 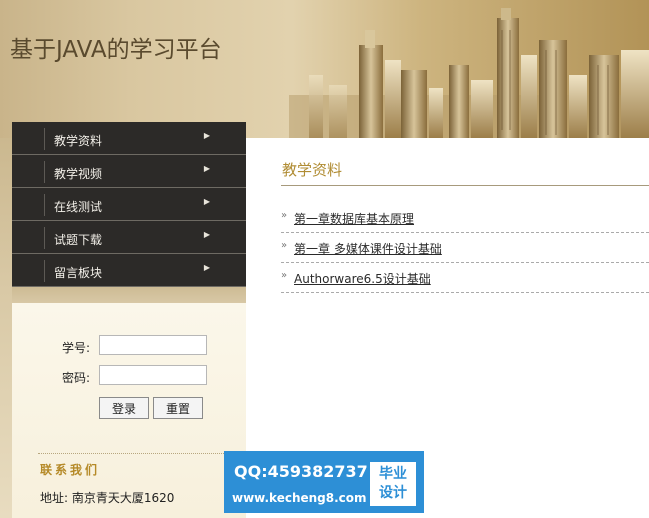 I want to click on nav-item-label: 教学视频, so click(x=78, y=174).